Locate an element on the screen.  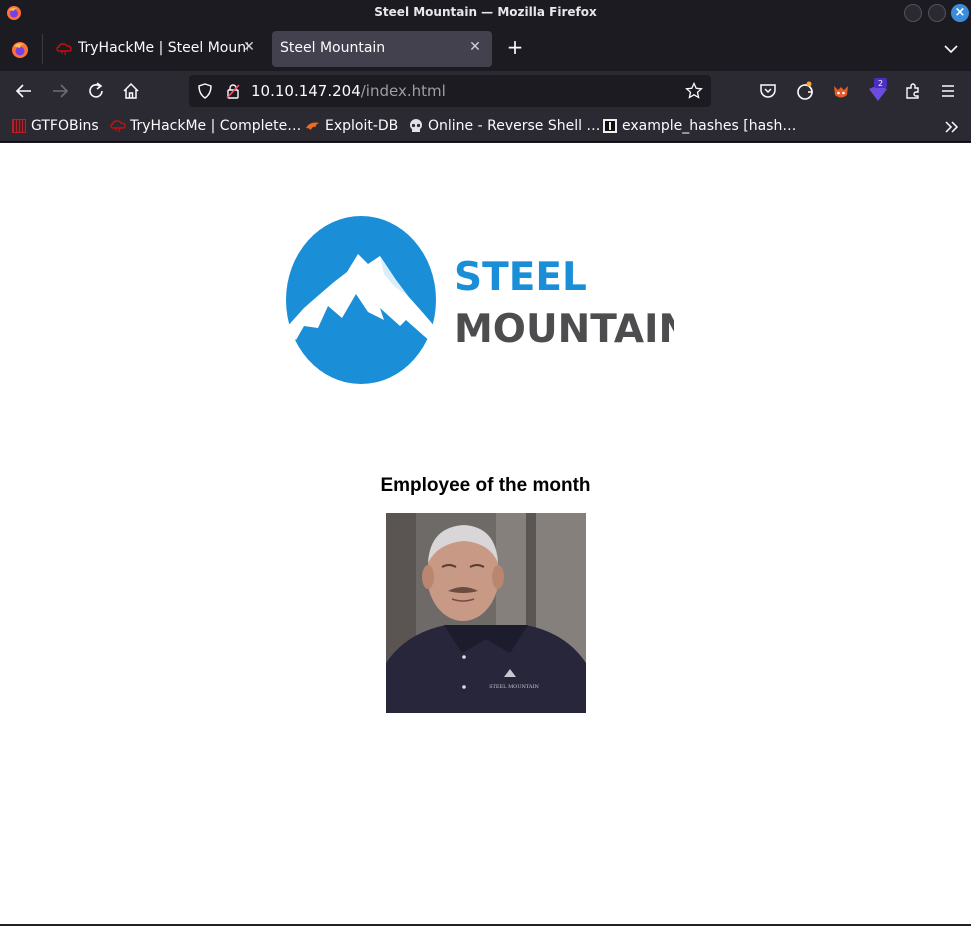
gtfobins-icon is located at coordinates (19, 126).